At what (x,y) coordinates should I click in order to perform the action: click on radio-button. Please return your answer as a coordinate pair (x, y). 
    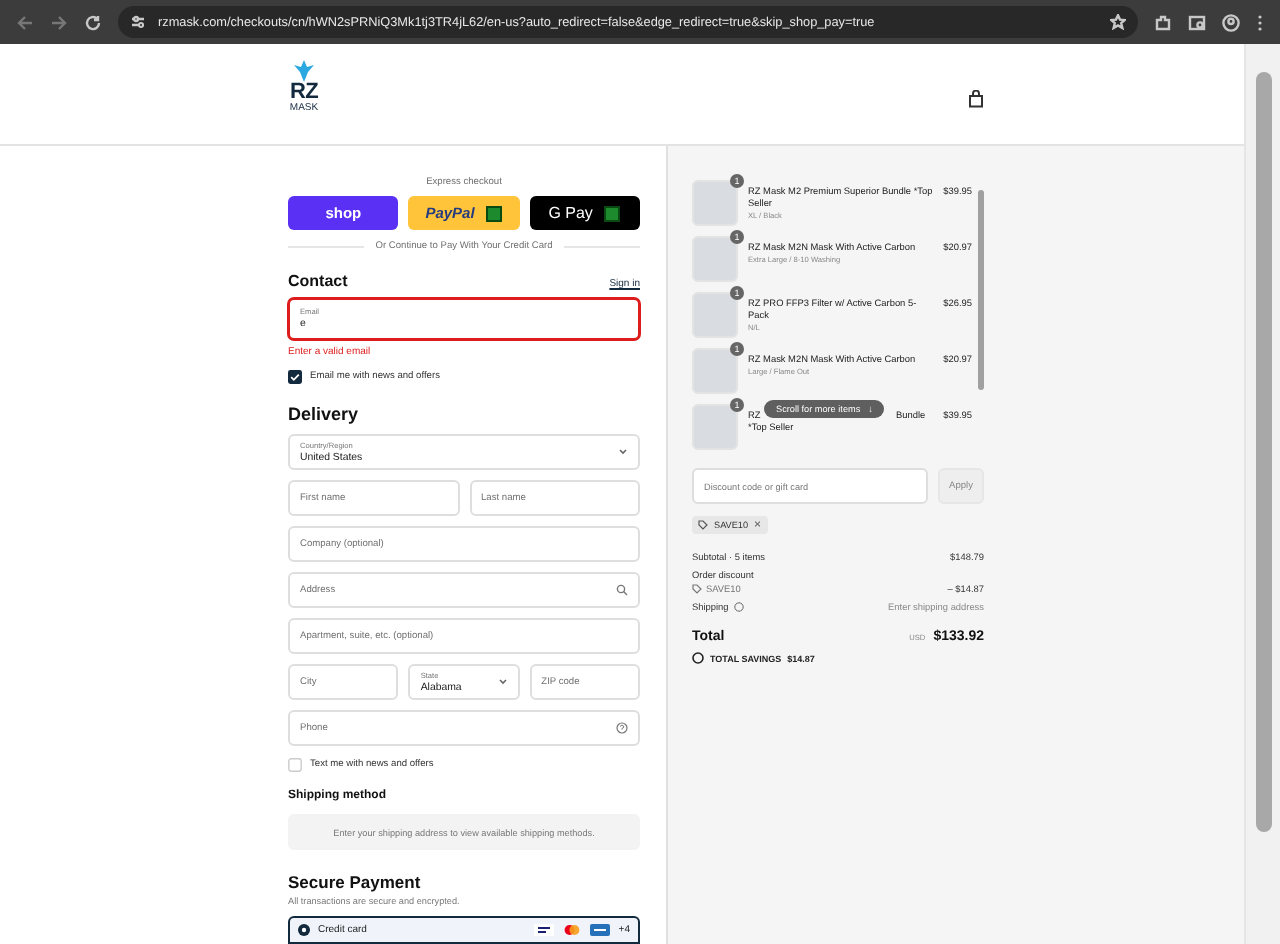
    Looking at the image, I should click on (304, 930).